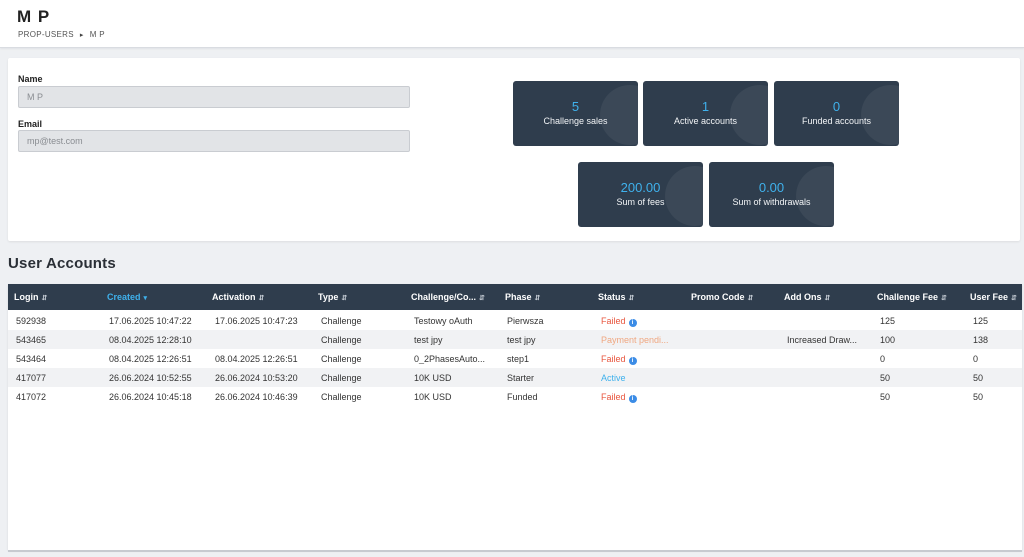 The height and width of the screenshot is (557, 1024). What do you see at coordinates (771, 187) in the screenshot?
I see `stat-value: 0.00` at bounding box center [771, 187].